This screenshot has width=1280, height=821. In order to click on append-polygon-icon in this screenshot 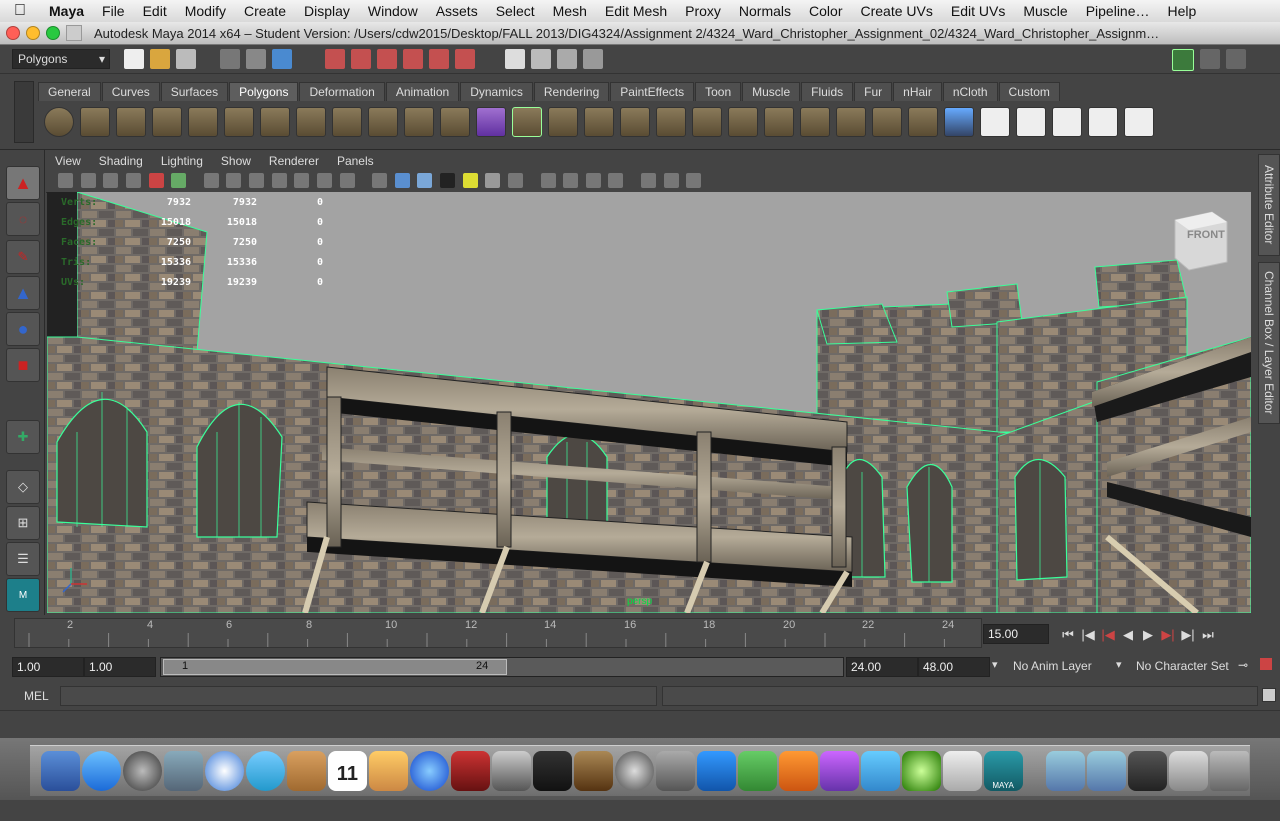, I will do `click(599, 122)`.